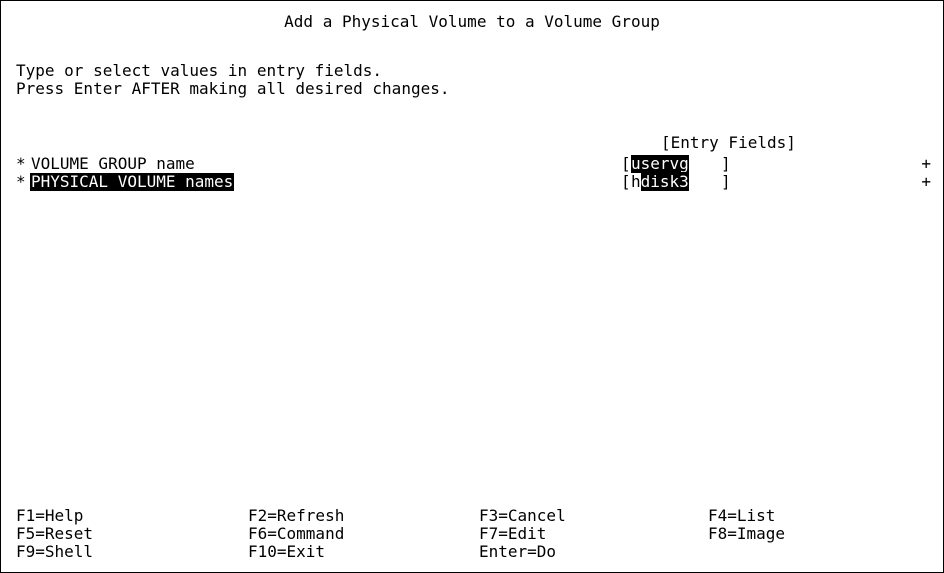 The width and height of the screenshot is (944, 573). I want to click on f3-cancel-key: F3=Cancel, so click(522, 516).